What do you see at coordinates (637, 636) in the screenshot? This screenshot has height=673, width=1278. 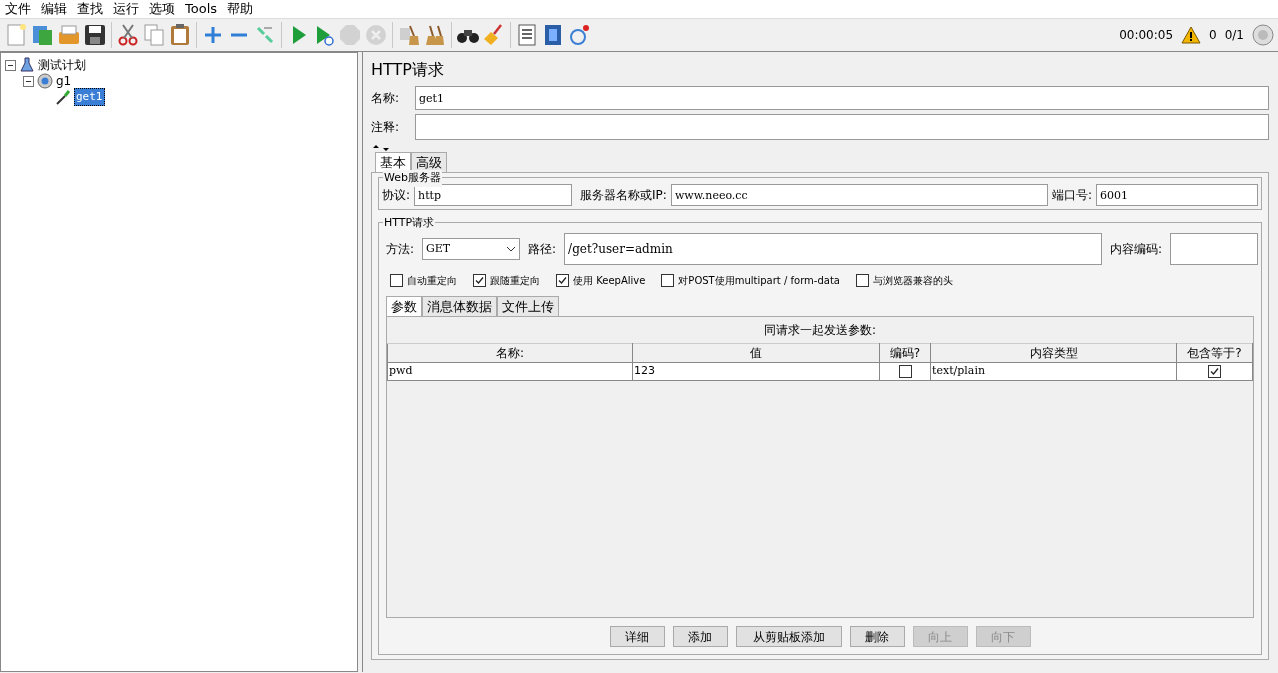 I see `action-button: 详细` at bounding box center [637, 636].